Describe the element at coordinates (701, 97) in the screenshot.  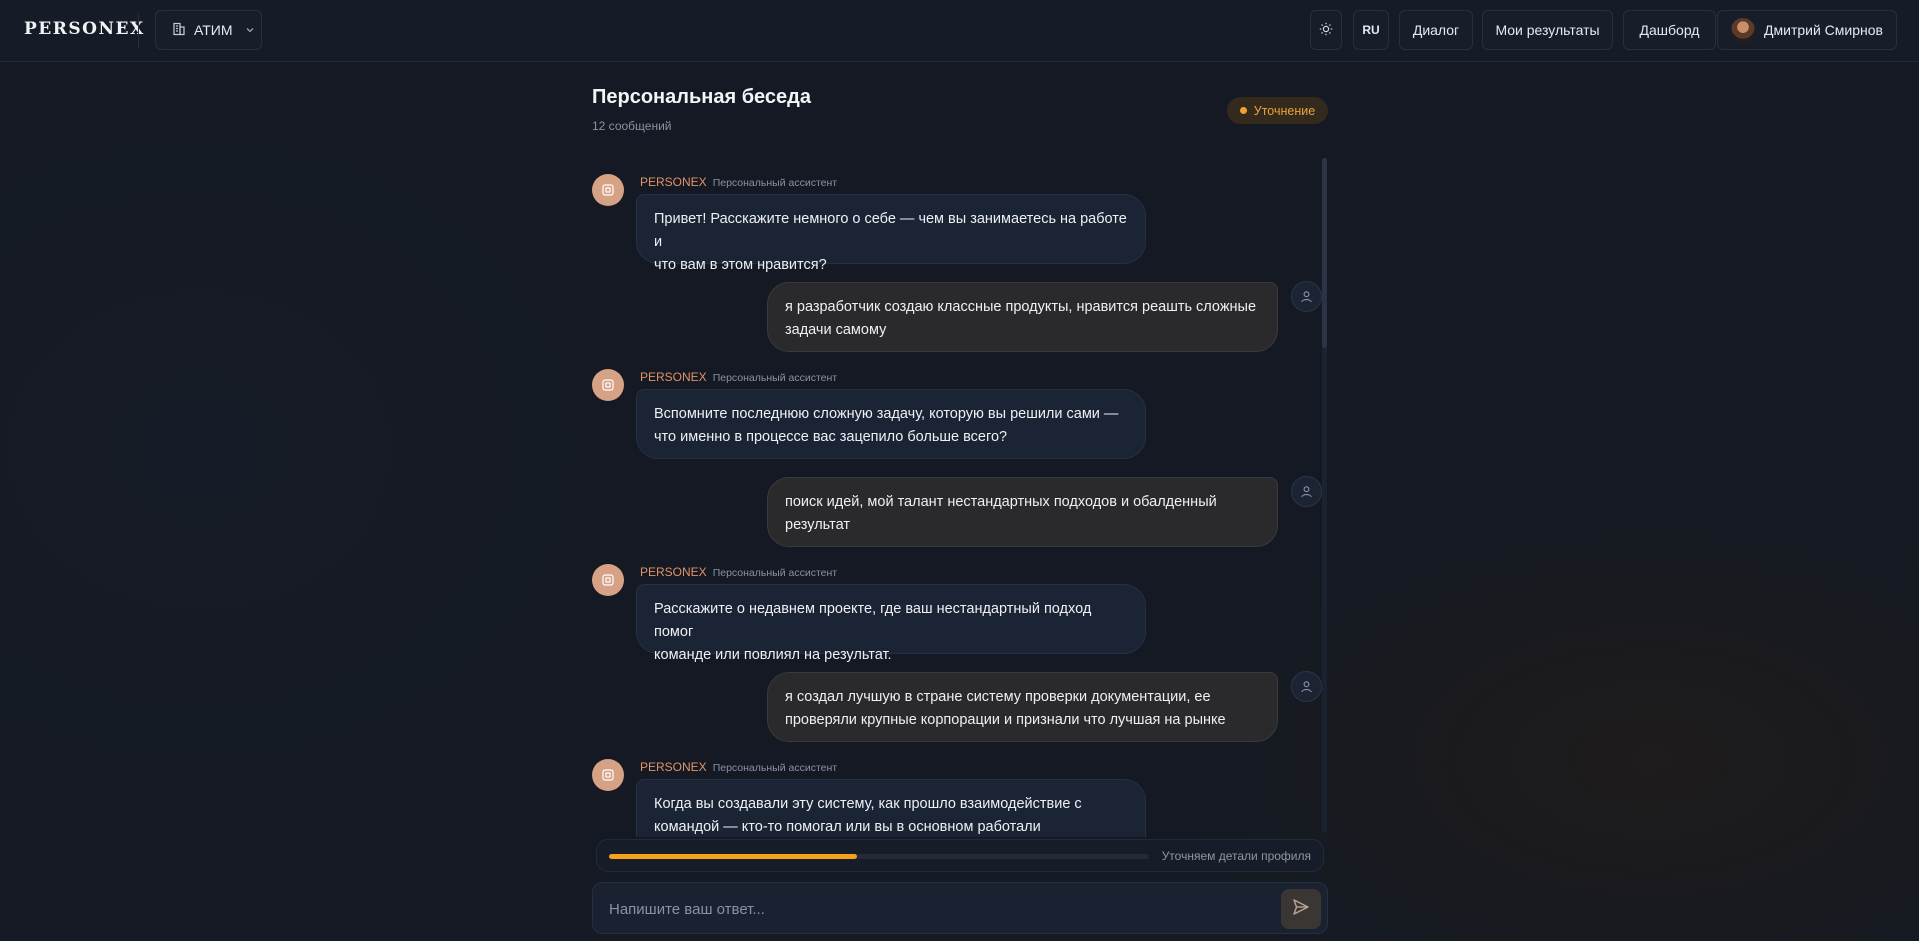
I see `page-title: Персональная беседа` at that location.